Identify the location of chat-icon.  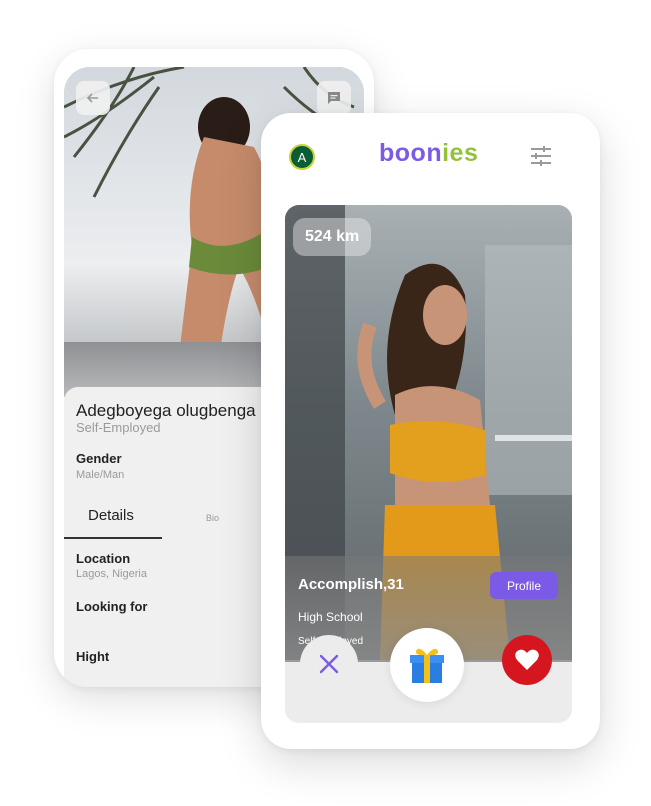
(334, 98).